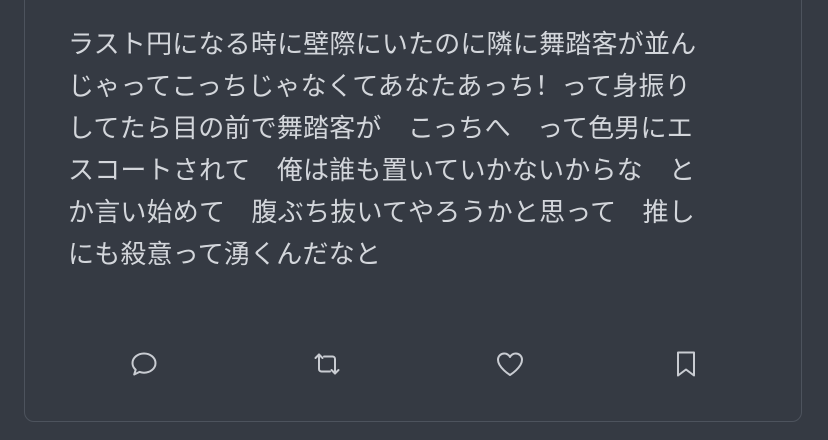 The width and height of the screenshot is (828, 440). I want to click on post-line: スコートされて 俺は誰も置いていかないからな と, so click(382, 171).